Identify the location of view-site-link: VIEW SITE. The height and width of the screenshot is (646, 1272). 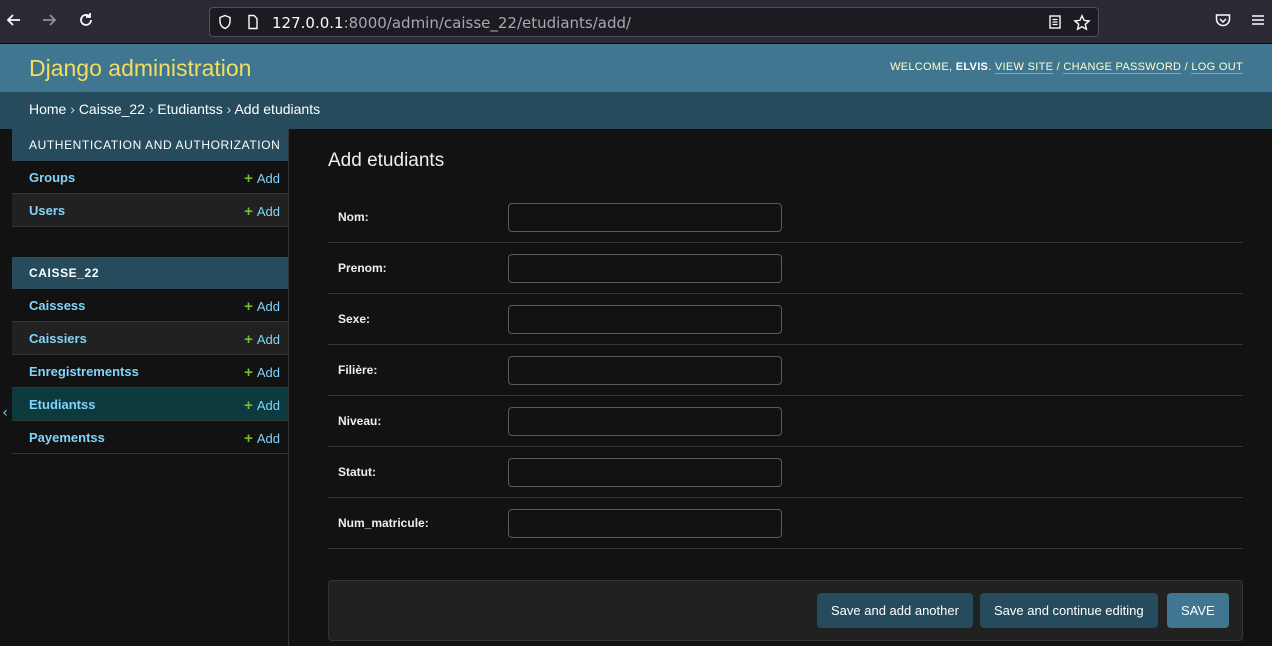
(1024, 67).